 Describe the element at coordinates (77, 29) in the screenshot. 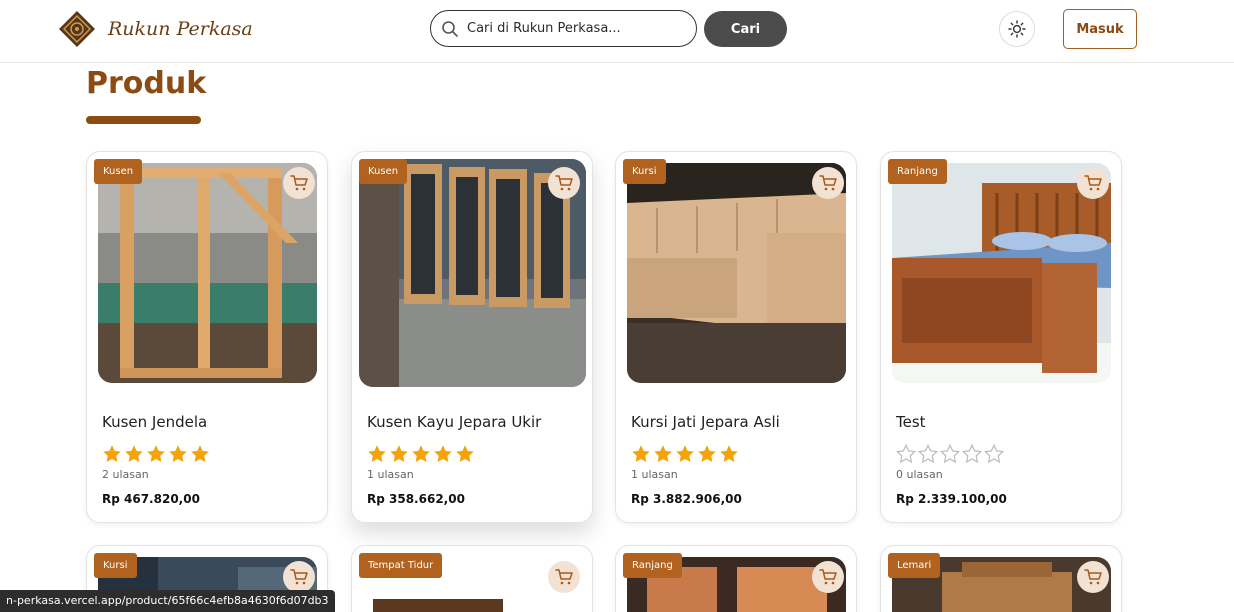

I see `brand-logo` at that location.